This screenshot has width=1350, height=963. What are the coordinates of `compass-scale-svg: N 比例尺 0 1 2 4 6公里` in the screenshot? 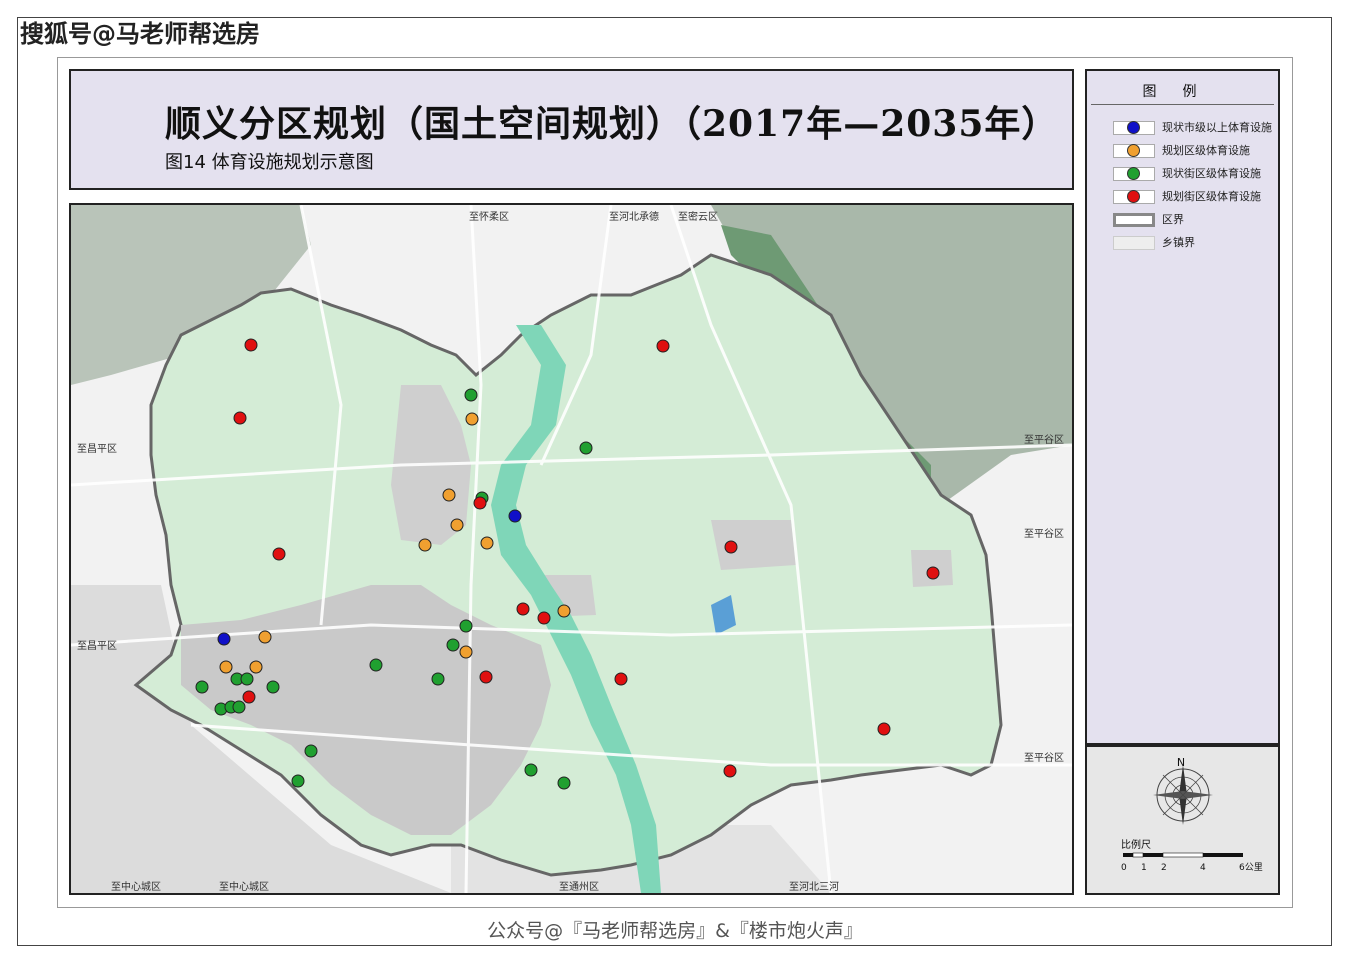 It's located at (1192, 814).